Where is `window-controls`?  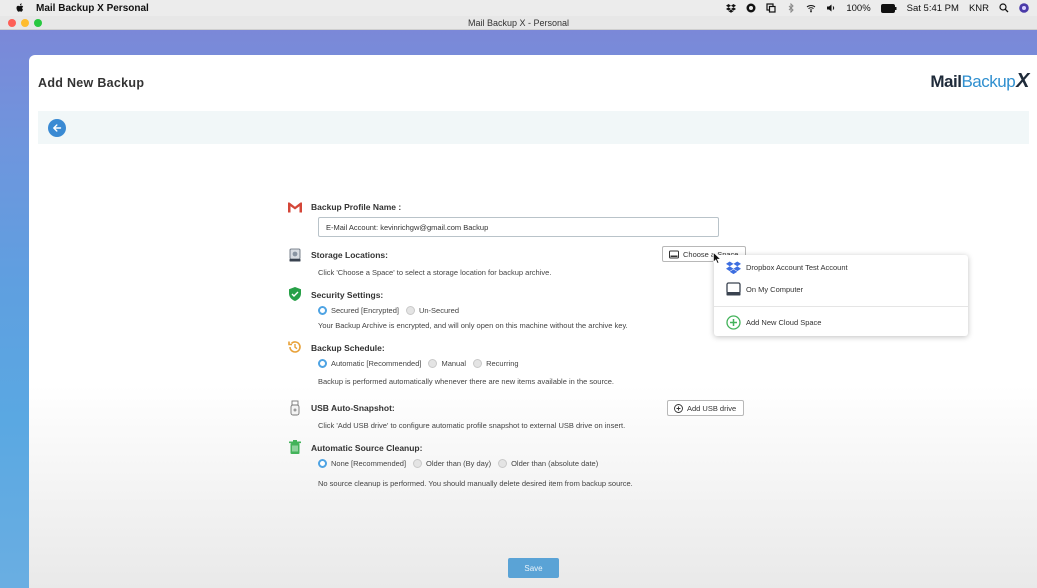
window-controls is located at coordinates (25, 23).